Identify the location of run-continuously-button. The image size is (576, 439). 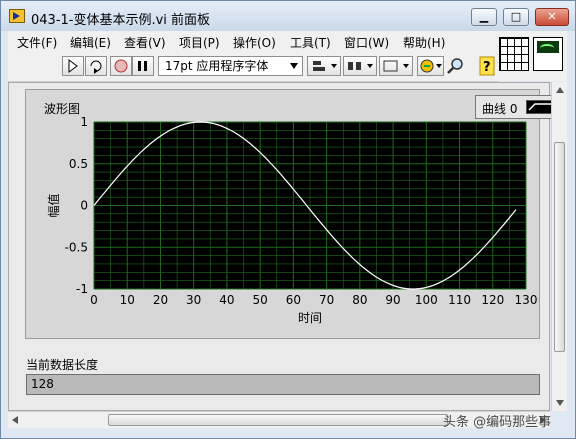
(96, 66).